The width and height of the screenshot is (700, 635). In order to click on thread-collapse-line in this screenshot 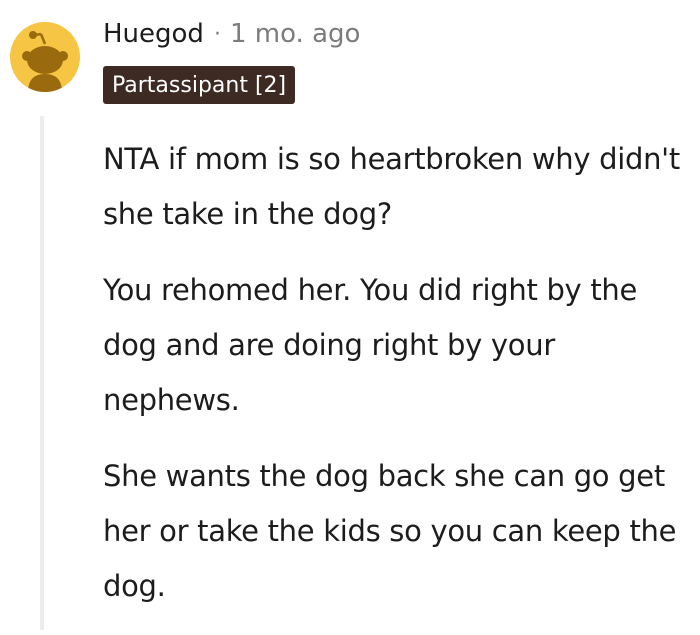, I will do `click(42, 373)`.